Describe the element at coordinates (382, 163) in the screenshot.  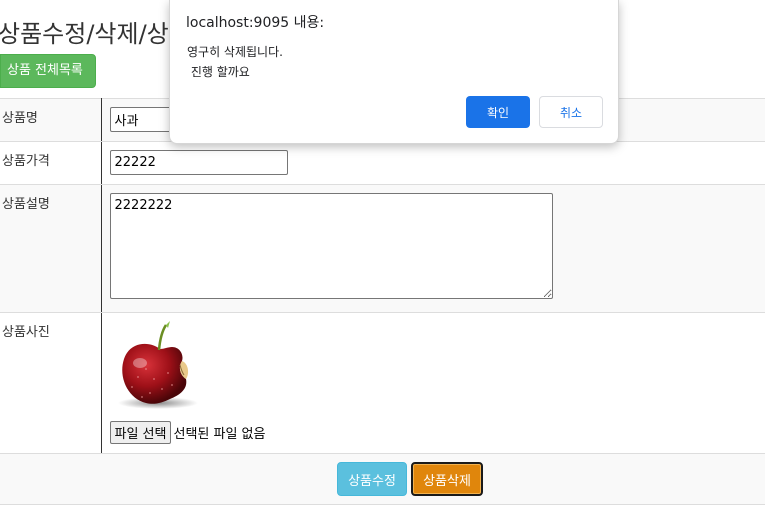
I see `price-row: 상품가격` at that location.